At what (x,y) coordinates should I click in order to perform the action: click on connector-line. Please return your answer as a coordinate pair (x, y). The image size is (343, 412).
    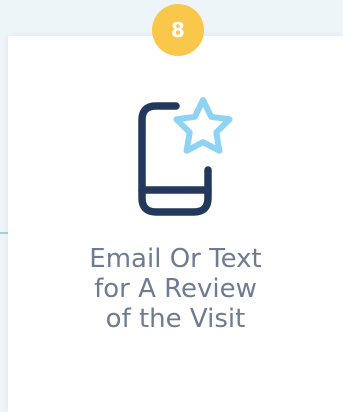
    Looking at the image, I should click on (4, 233).